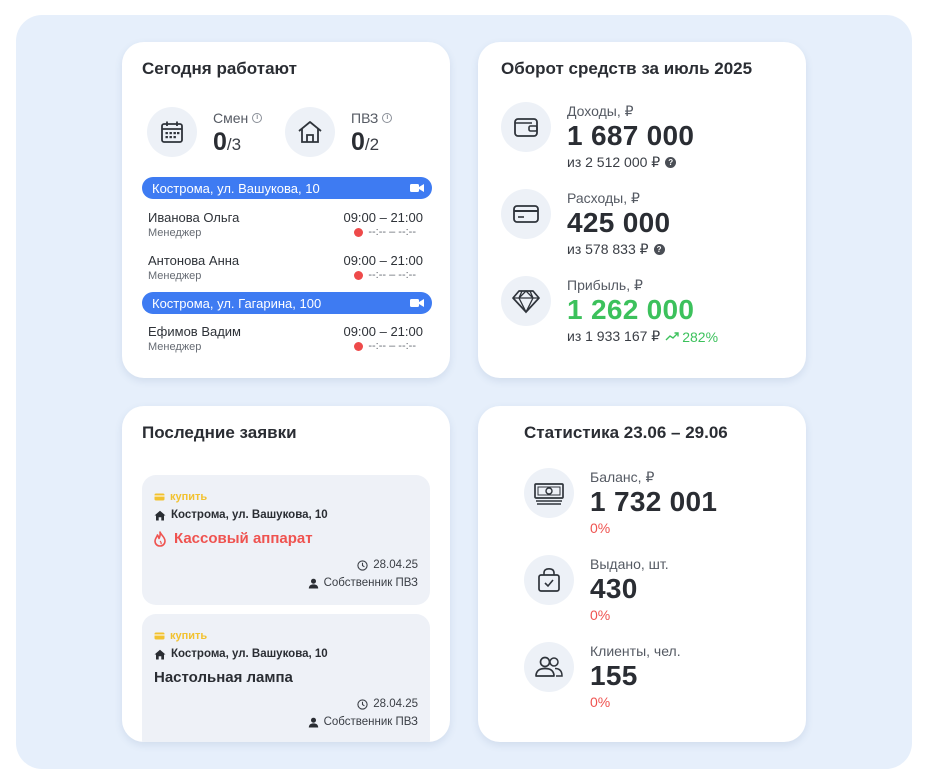 The width and height of the screenshot is (928, 784). What do you see at coordinates (627, 68) in the screenshot?
I see `card-title: Оборот средств за июль 2025` at bounding box center [627, 68].